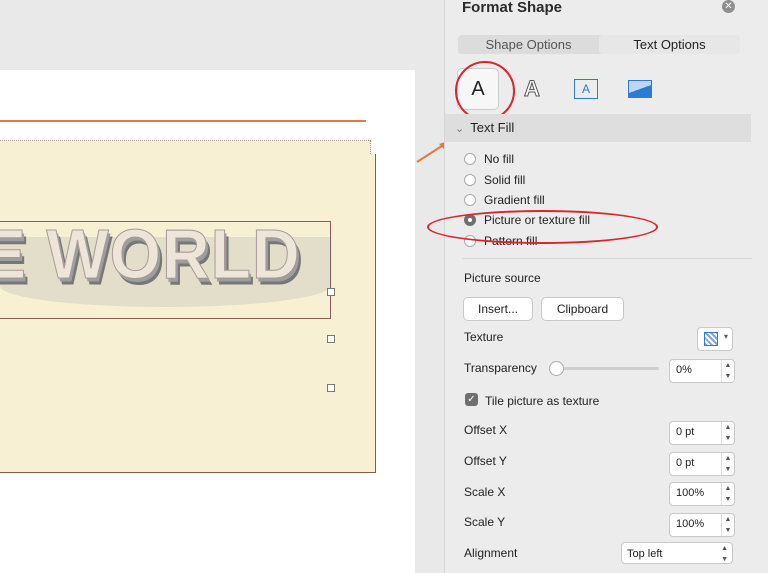 The width and height of the screenshot is (768, 573). I want to click on text-fill-section-header: ⌄ Text Fill, so click(598, 128).